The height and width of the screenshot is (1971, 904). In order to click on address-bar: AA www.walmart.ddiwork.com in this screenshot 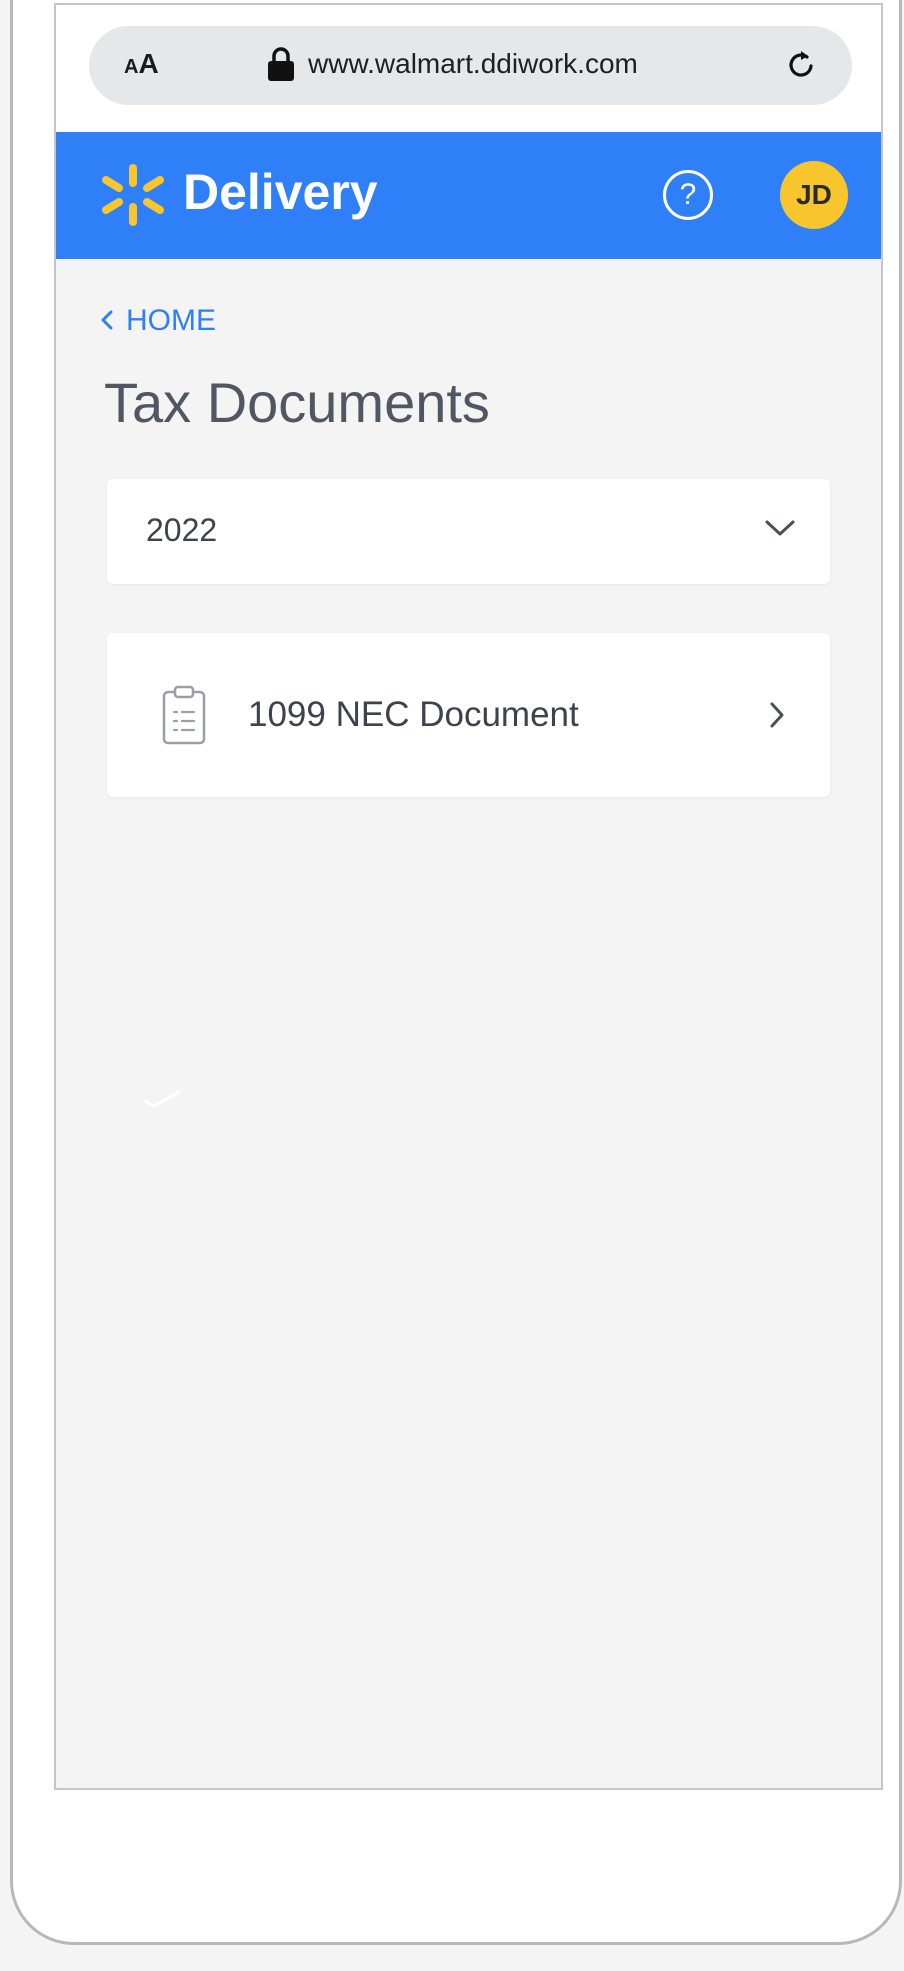, I will do `click(470, 65)`.